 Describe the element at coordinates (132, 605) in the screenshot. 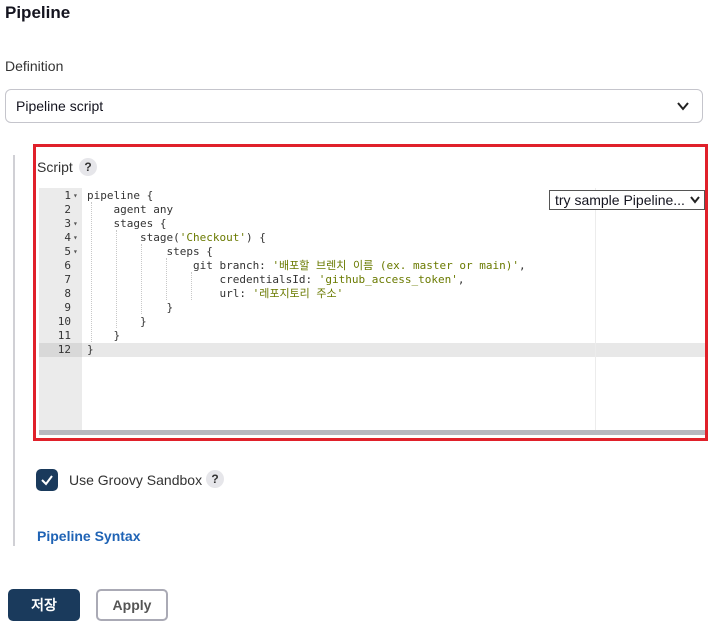

I see `apply-button: Apply` at that location.